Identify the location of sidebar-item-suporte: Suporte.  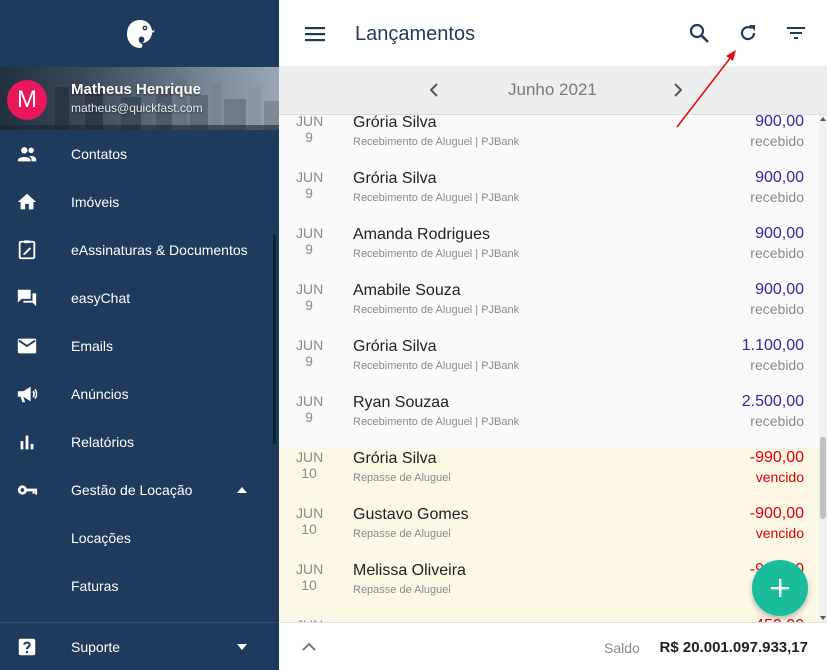
(136, 646).